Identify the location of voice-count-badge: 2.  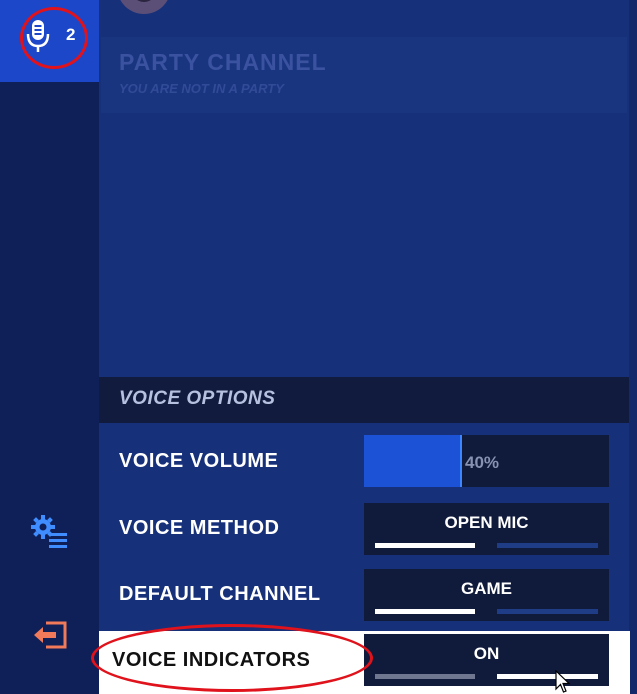
(71, 34).